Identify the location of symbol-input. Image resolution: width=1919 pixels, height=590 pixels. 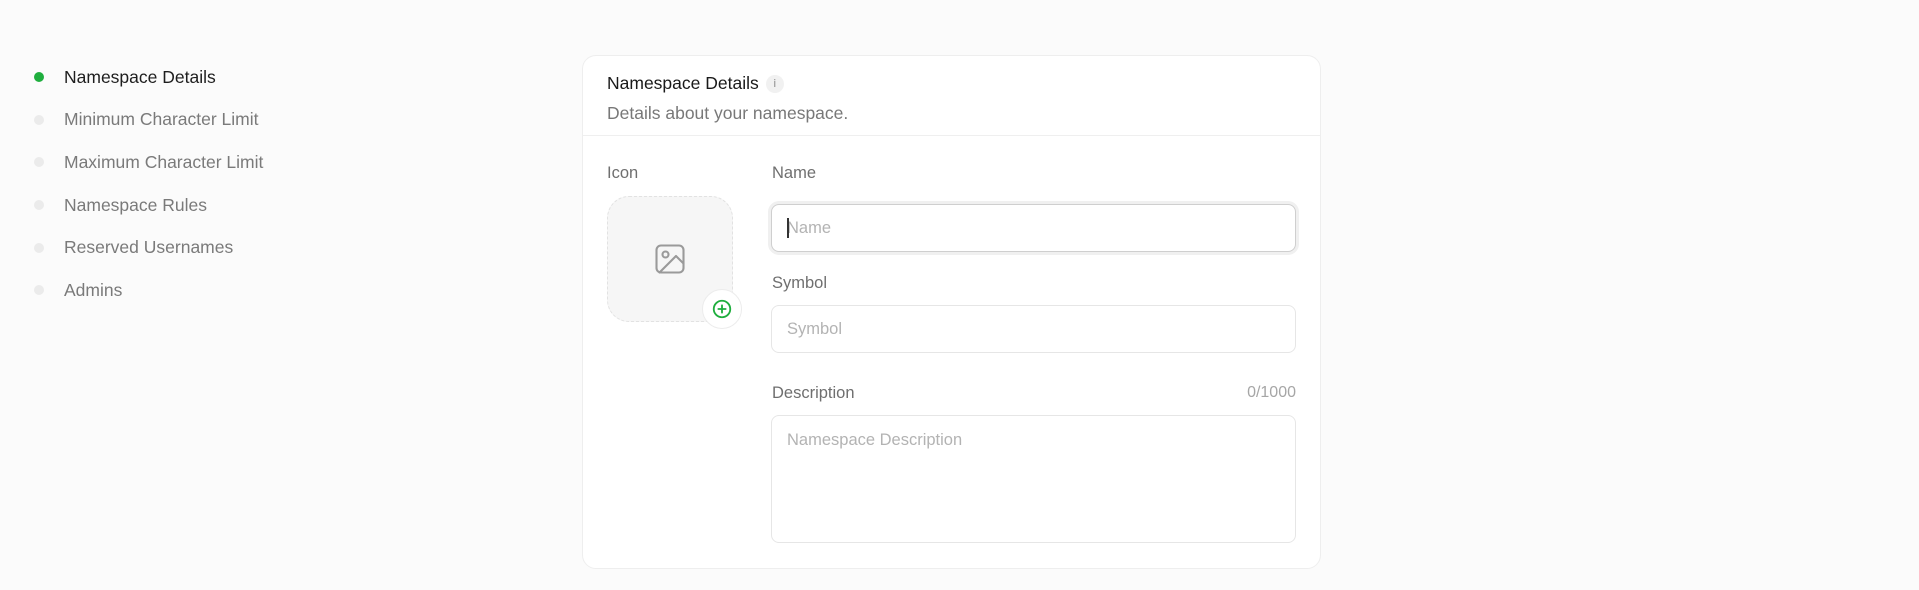
(1033, 329).